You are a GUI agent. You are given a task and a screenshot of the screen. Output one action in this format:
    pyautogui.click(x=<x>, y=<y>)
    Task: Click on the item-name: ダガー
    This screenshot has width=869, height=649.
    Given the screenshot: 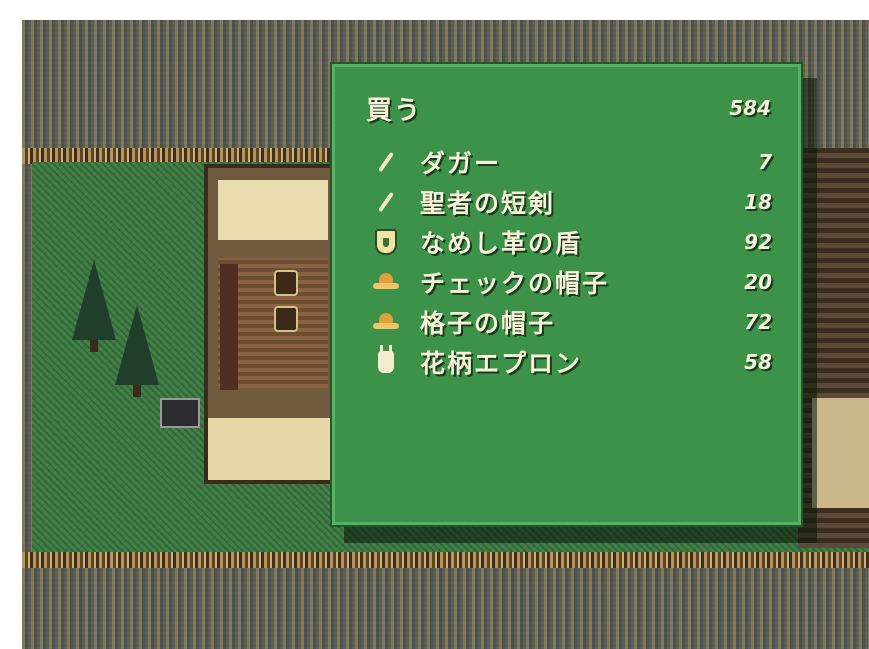 What is the action you would take?
    pyautogui.click(x=461, y=163)
    